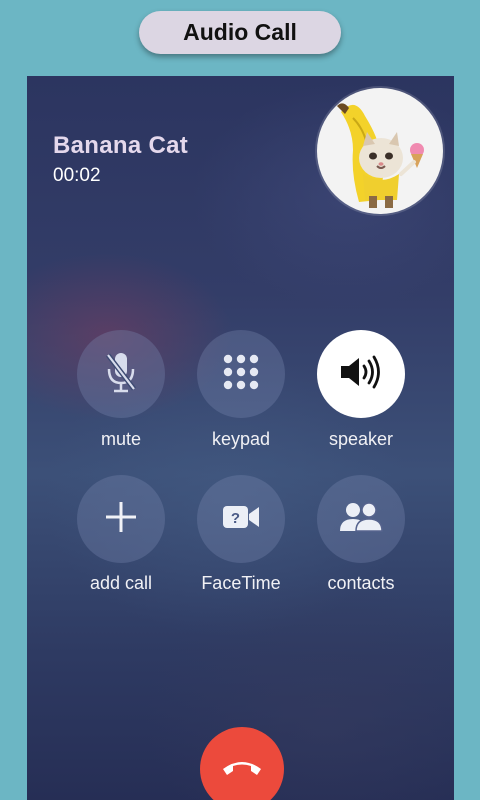 The image size is (480, 800). I want to click on mic-off-icon, so click(121, 374).